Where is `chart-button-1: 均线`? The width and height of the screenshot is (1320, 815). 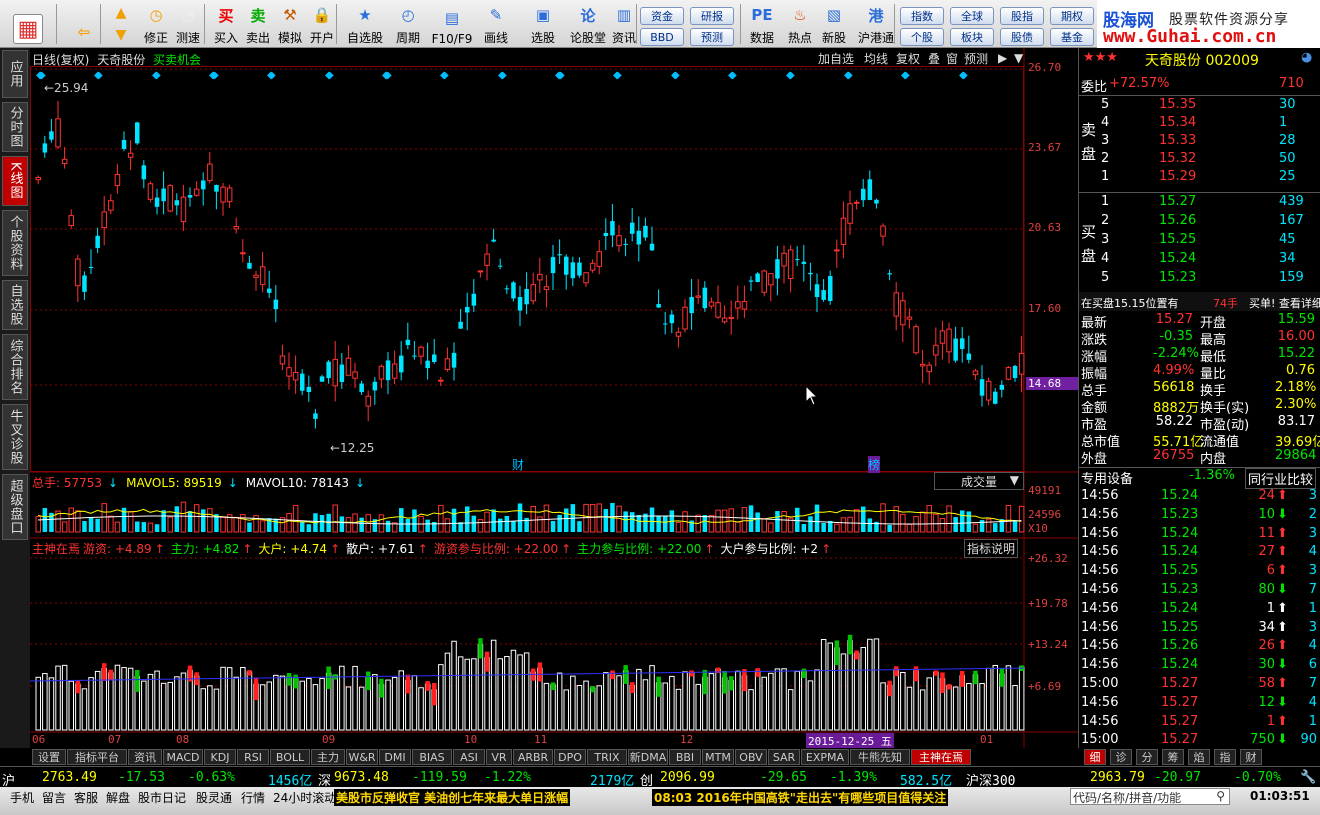 chart-button-1: 均线 is located at coordinates (880, 58).